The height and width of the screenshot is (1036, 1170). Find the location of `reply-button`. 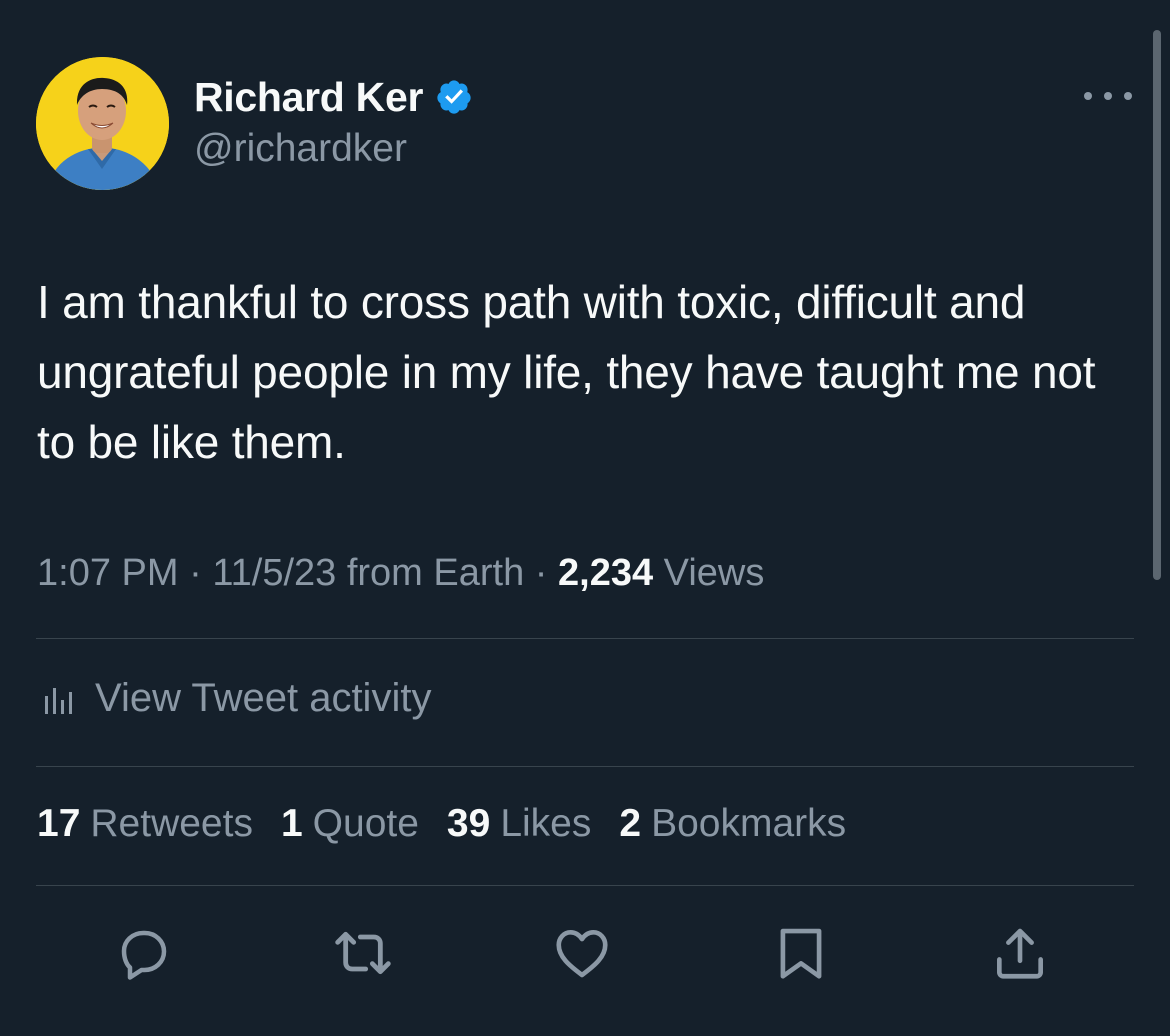

reply-button is located at coordinates (144, 953).